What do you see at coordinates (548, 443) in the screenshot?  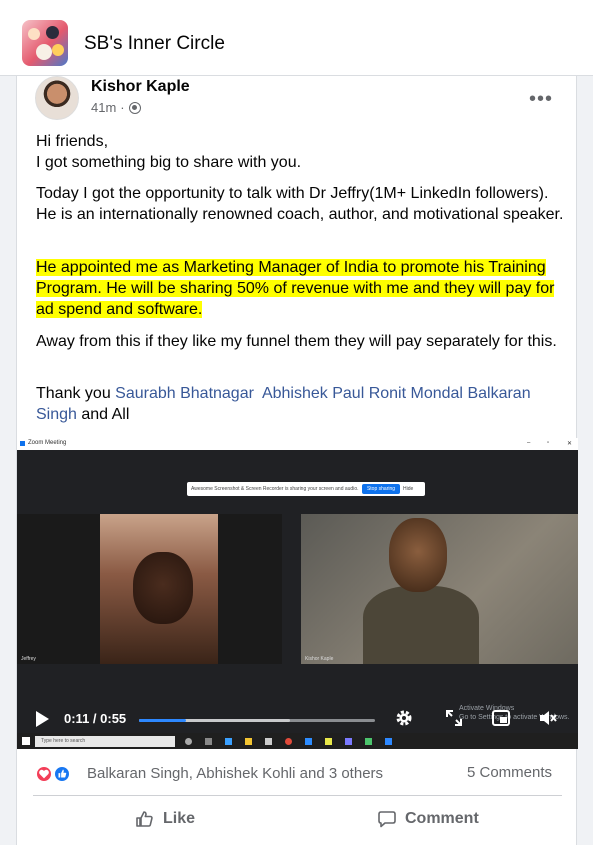 I see `restore-icon: ▫` at bounding box center [548, 443].